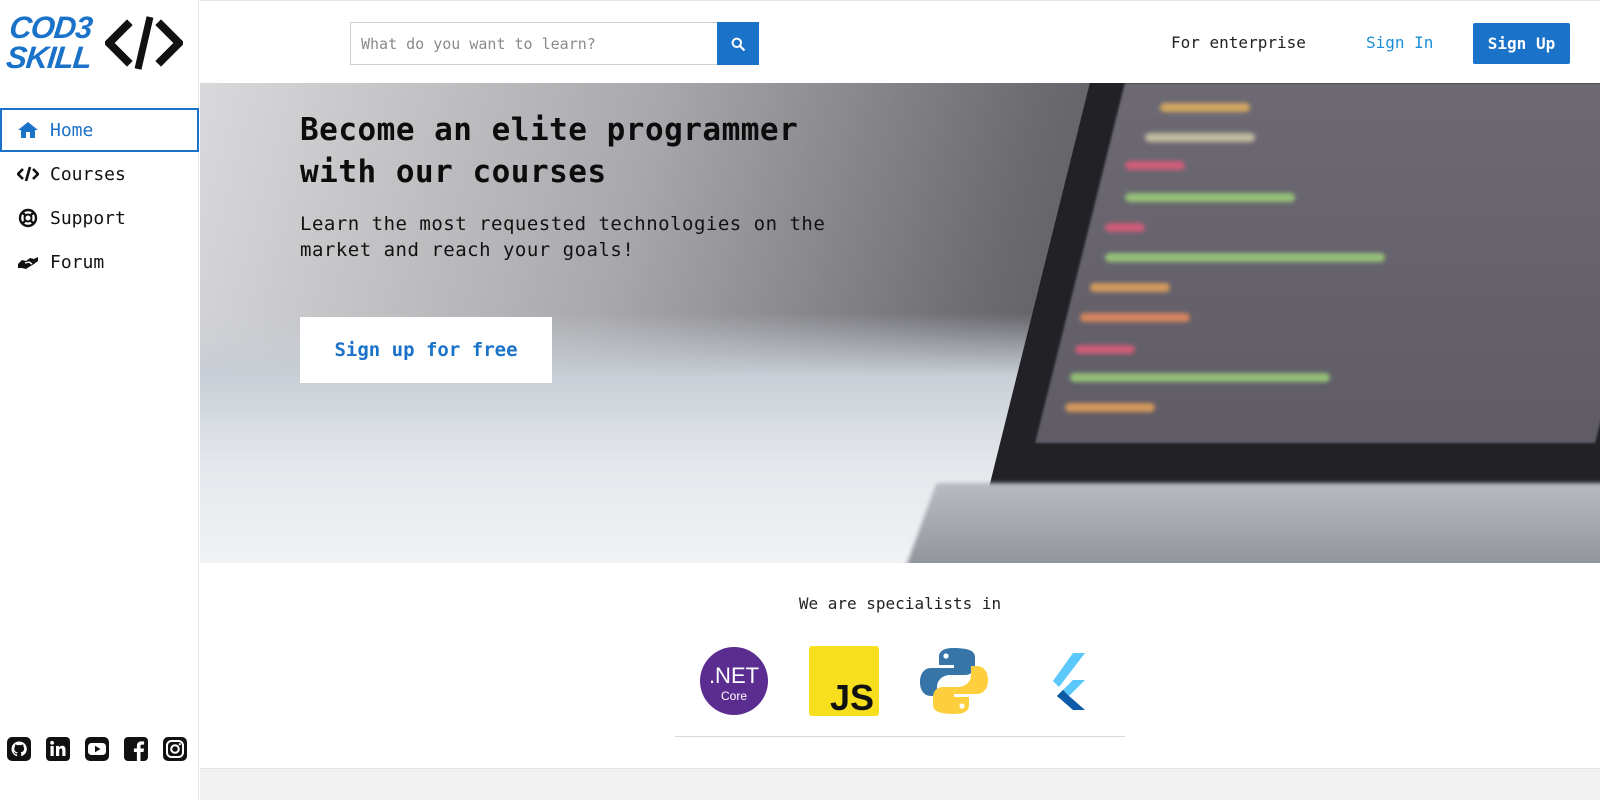 The height and width of the screenshot is (800, 1600). Describe the element at coordinates (58, 749) in the screenshot. I see `linkedin-icon` at that location.